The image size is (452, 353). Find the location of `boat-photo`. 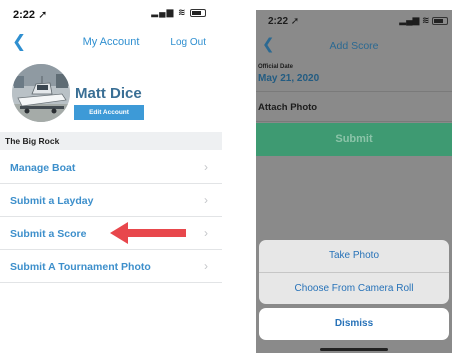

boat-photo is located at coordinates (41, 93).